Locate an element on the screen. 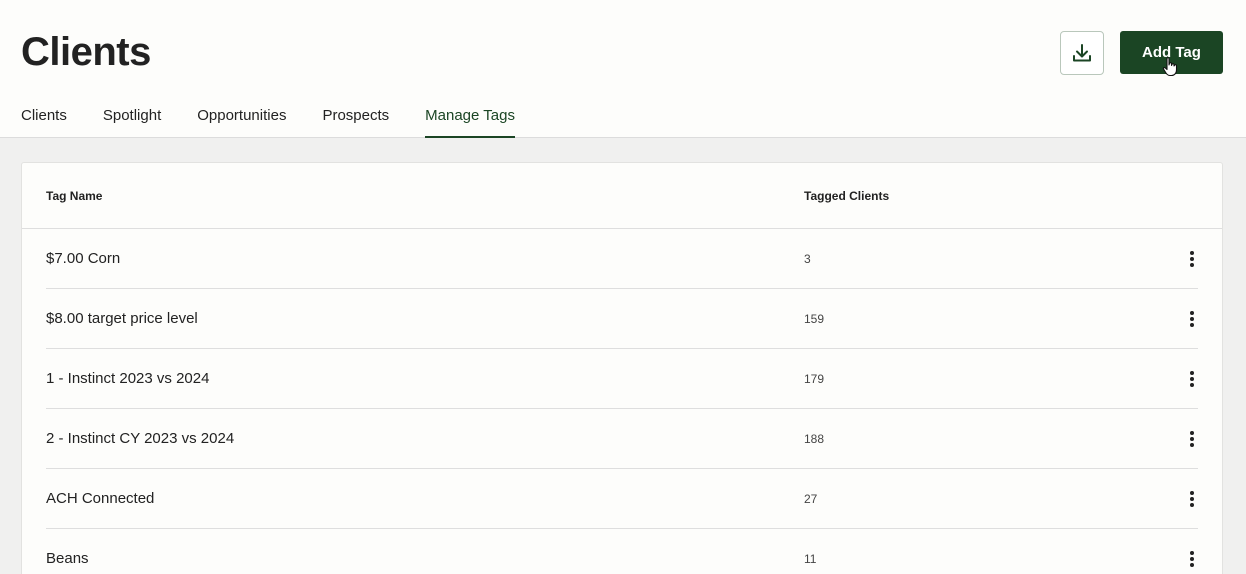  tagged-clients-count: 159 is located at coordinates (814, 319).